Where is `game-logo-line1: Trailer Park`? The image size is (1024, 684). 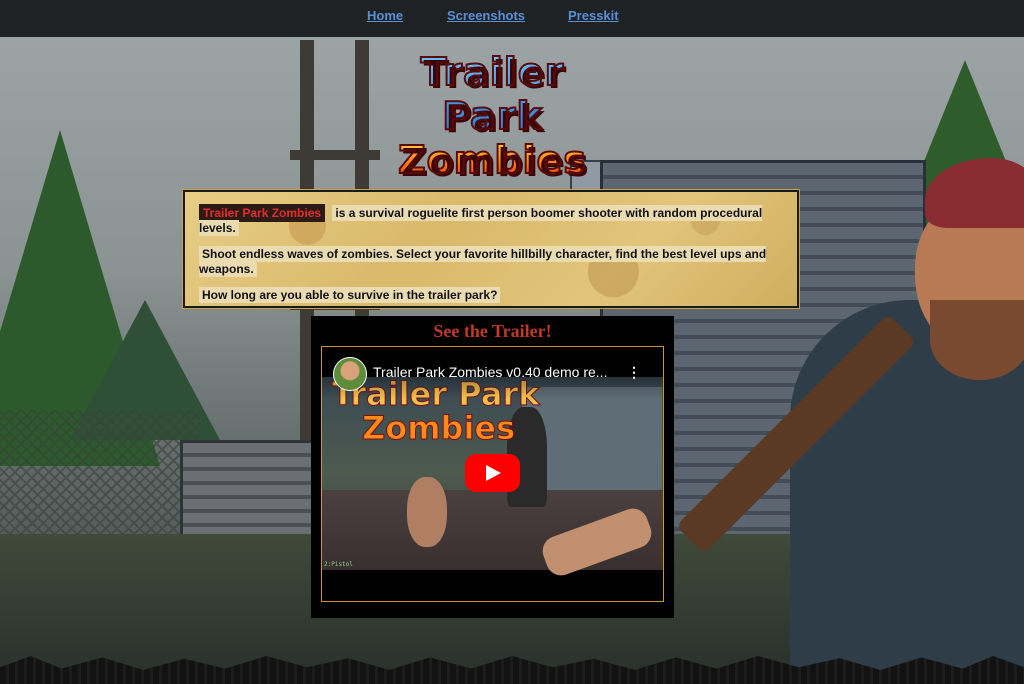
game-logo-line1: Trailer Park is located at coordinates (492, 94).